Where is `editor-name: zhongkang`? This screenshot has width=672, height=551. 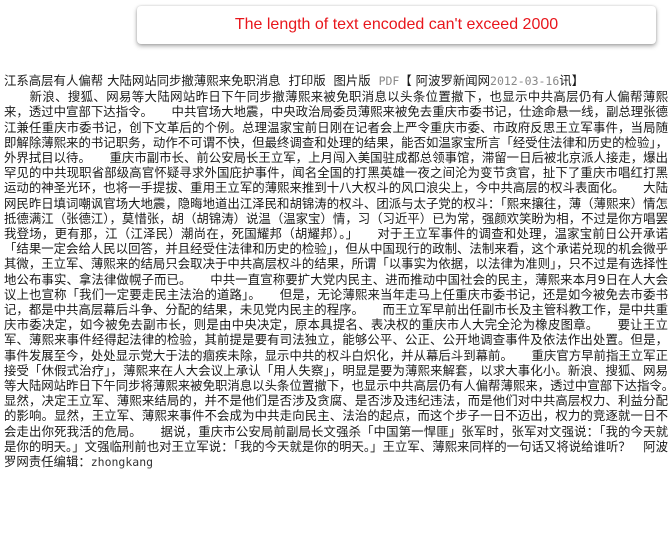 editor-name: zhongkang is located at coordinates (122, 462).